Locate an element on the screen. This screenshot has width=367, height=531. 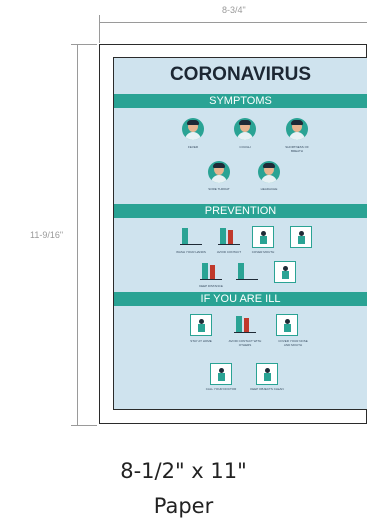
if-ill-band: IF YOU ARE ILL is located at coordinates (240, 299).